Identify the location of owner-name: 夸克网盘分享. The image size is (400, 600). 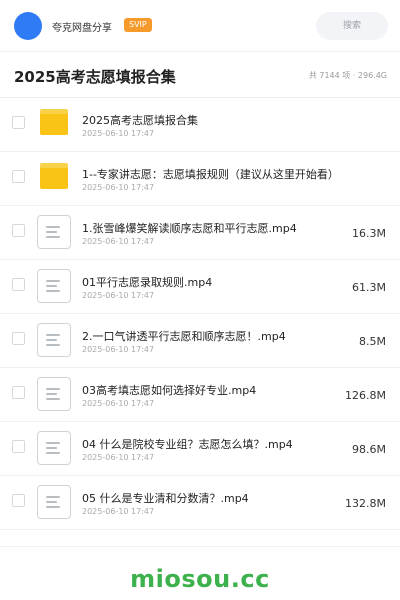
(82, 28).